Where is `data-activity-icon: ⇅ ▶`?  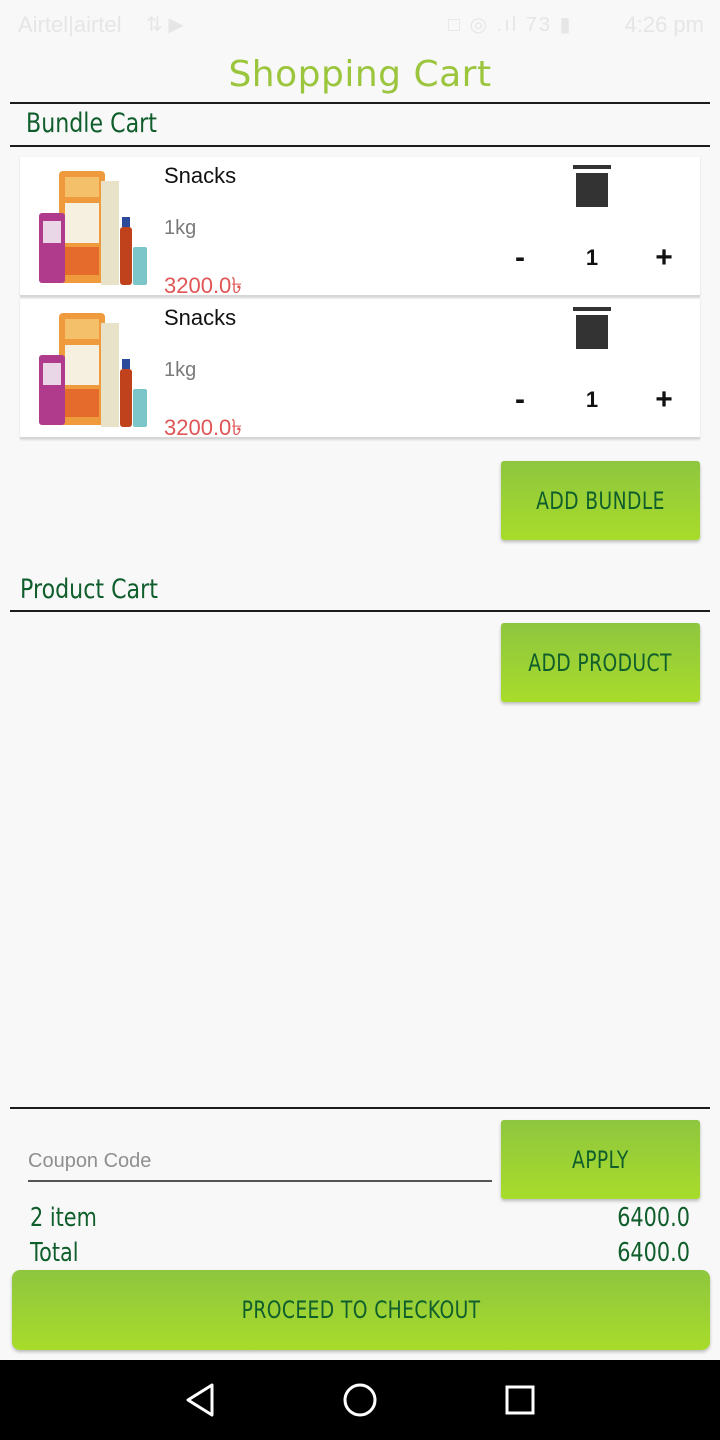
data-activity-icon: ⇅ ▶ is located at coordinates (165, 25).